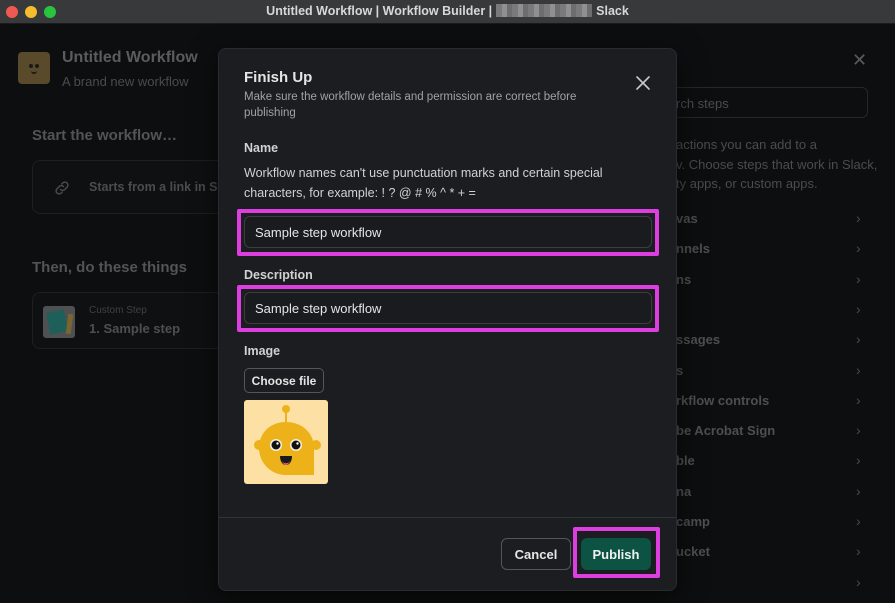  Describe the element at coordinates (59, 322) in the screenshot. I see `notebook-icon` at that location.